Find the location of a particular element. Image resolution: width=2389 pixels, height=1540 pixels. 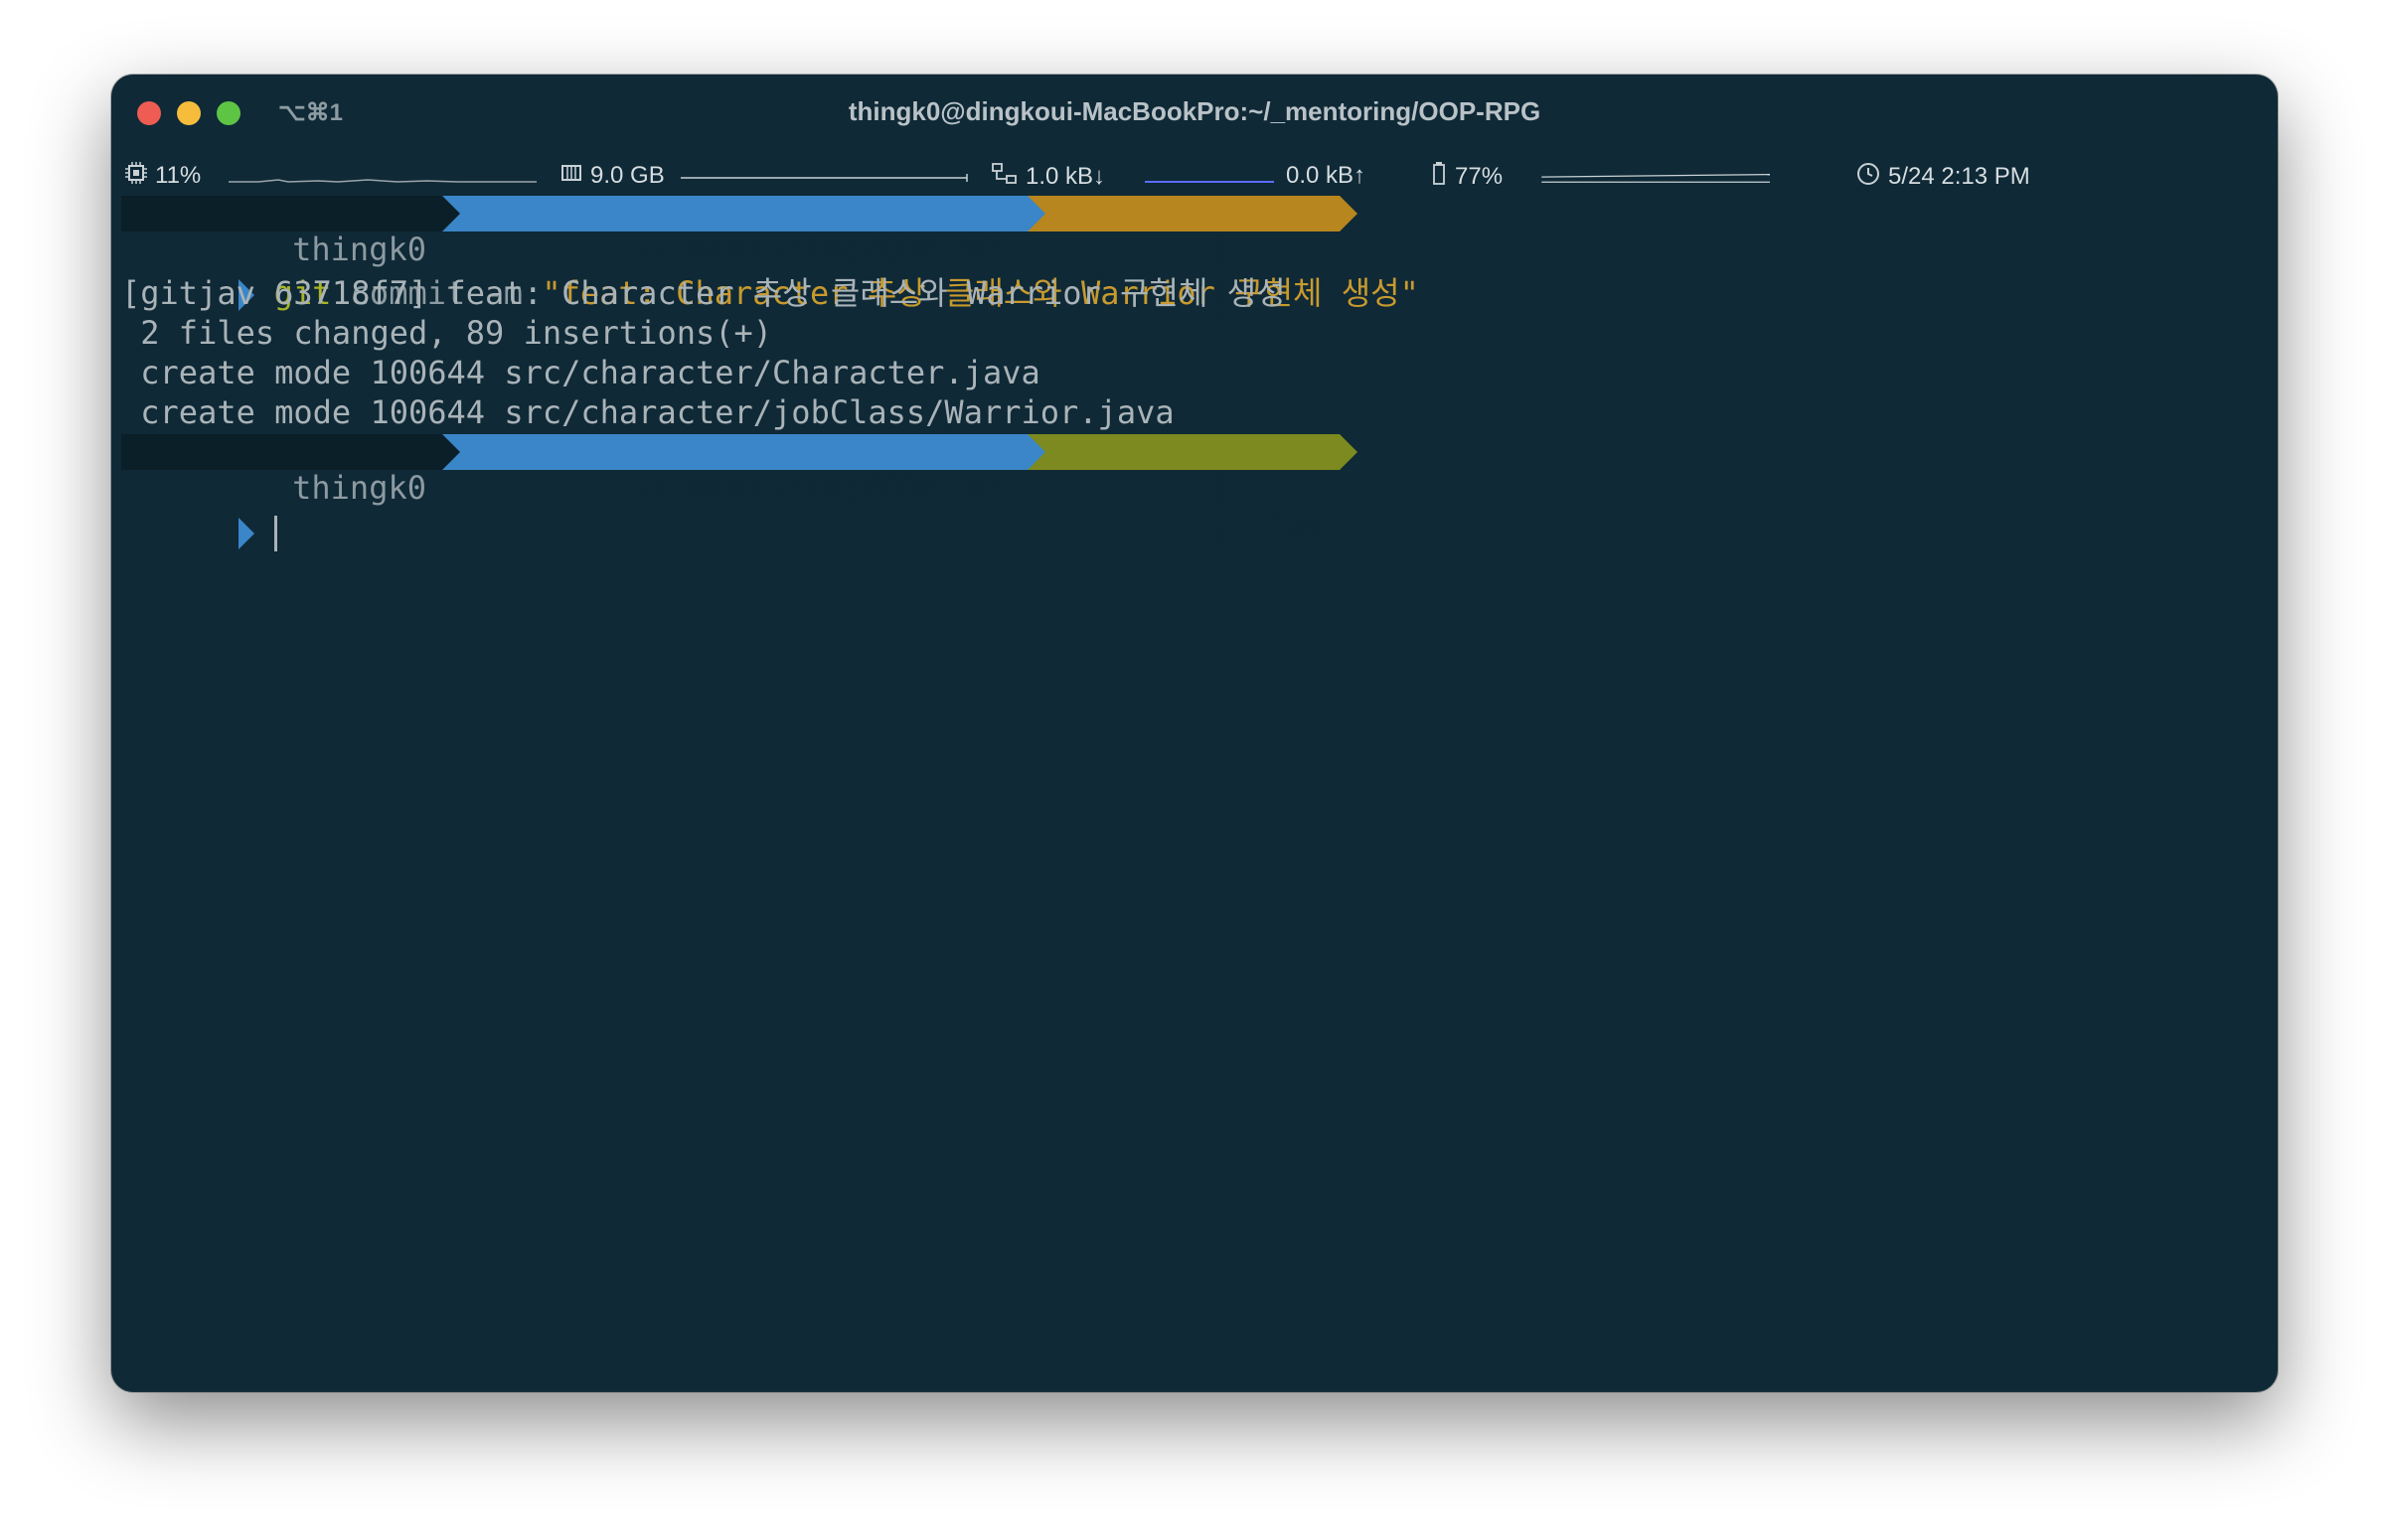

output-line: 2 files changed, 89 insertions(+) is located at coordinates (447, 333).